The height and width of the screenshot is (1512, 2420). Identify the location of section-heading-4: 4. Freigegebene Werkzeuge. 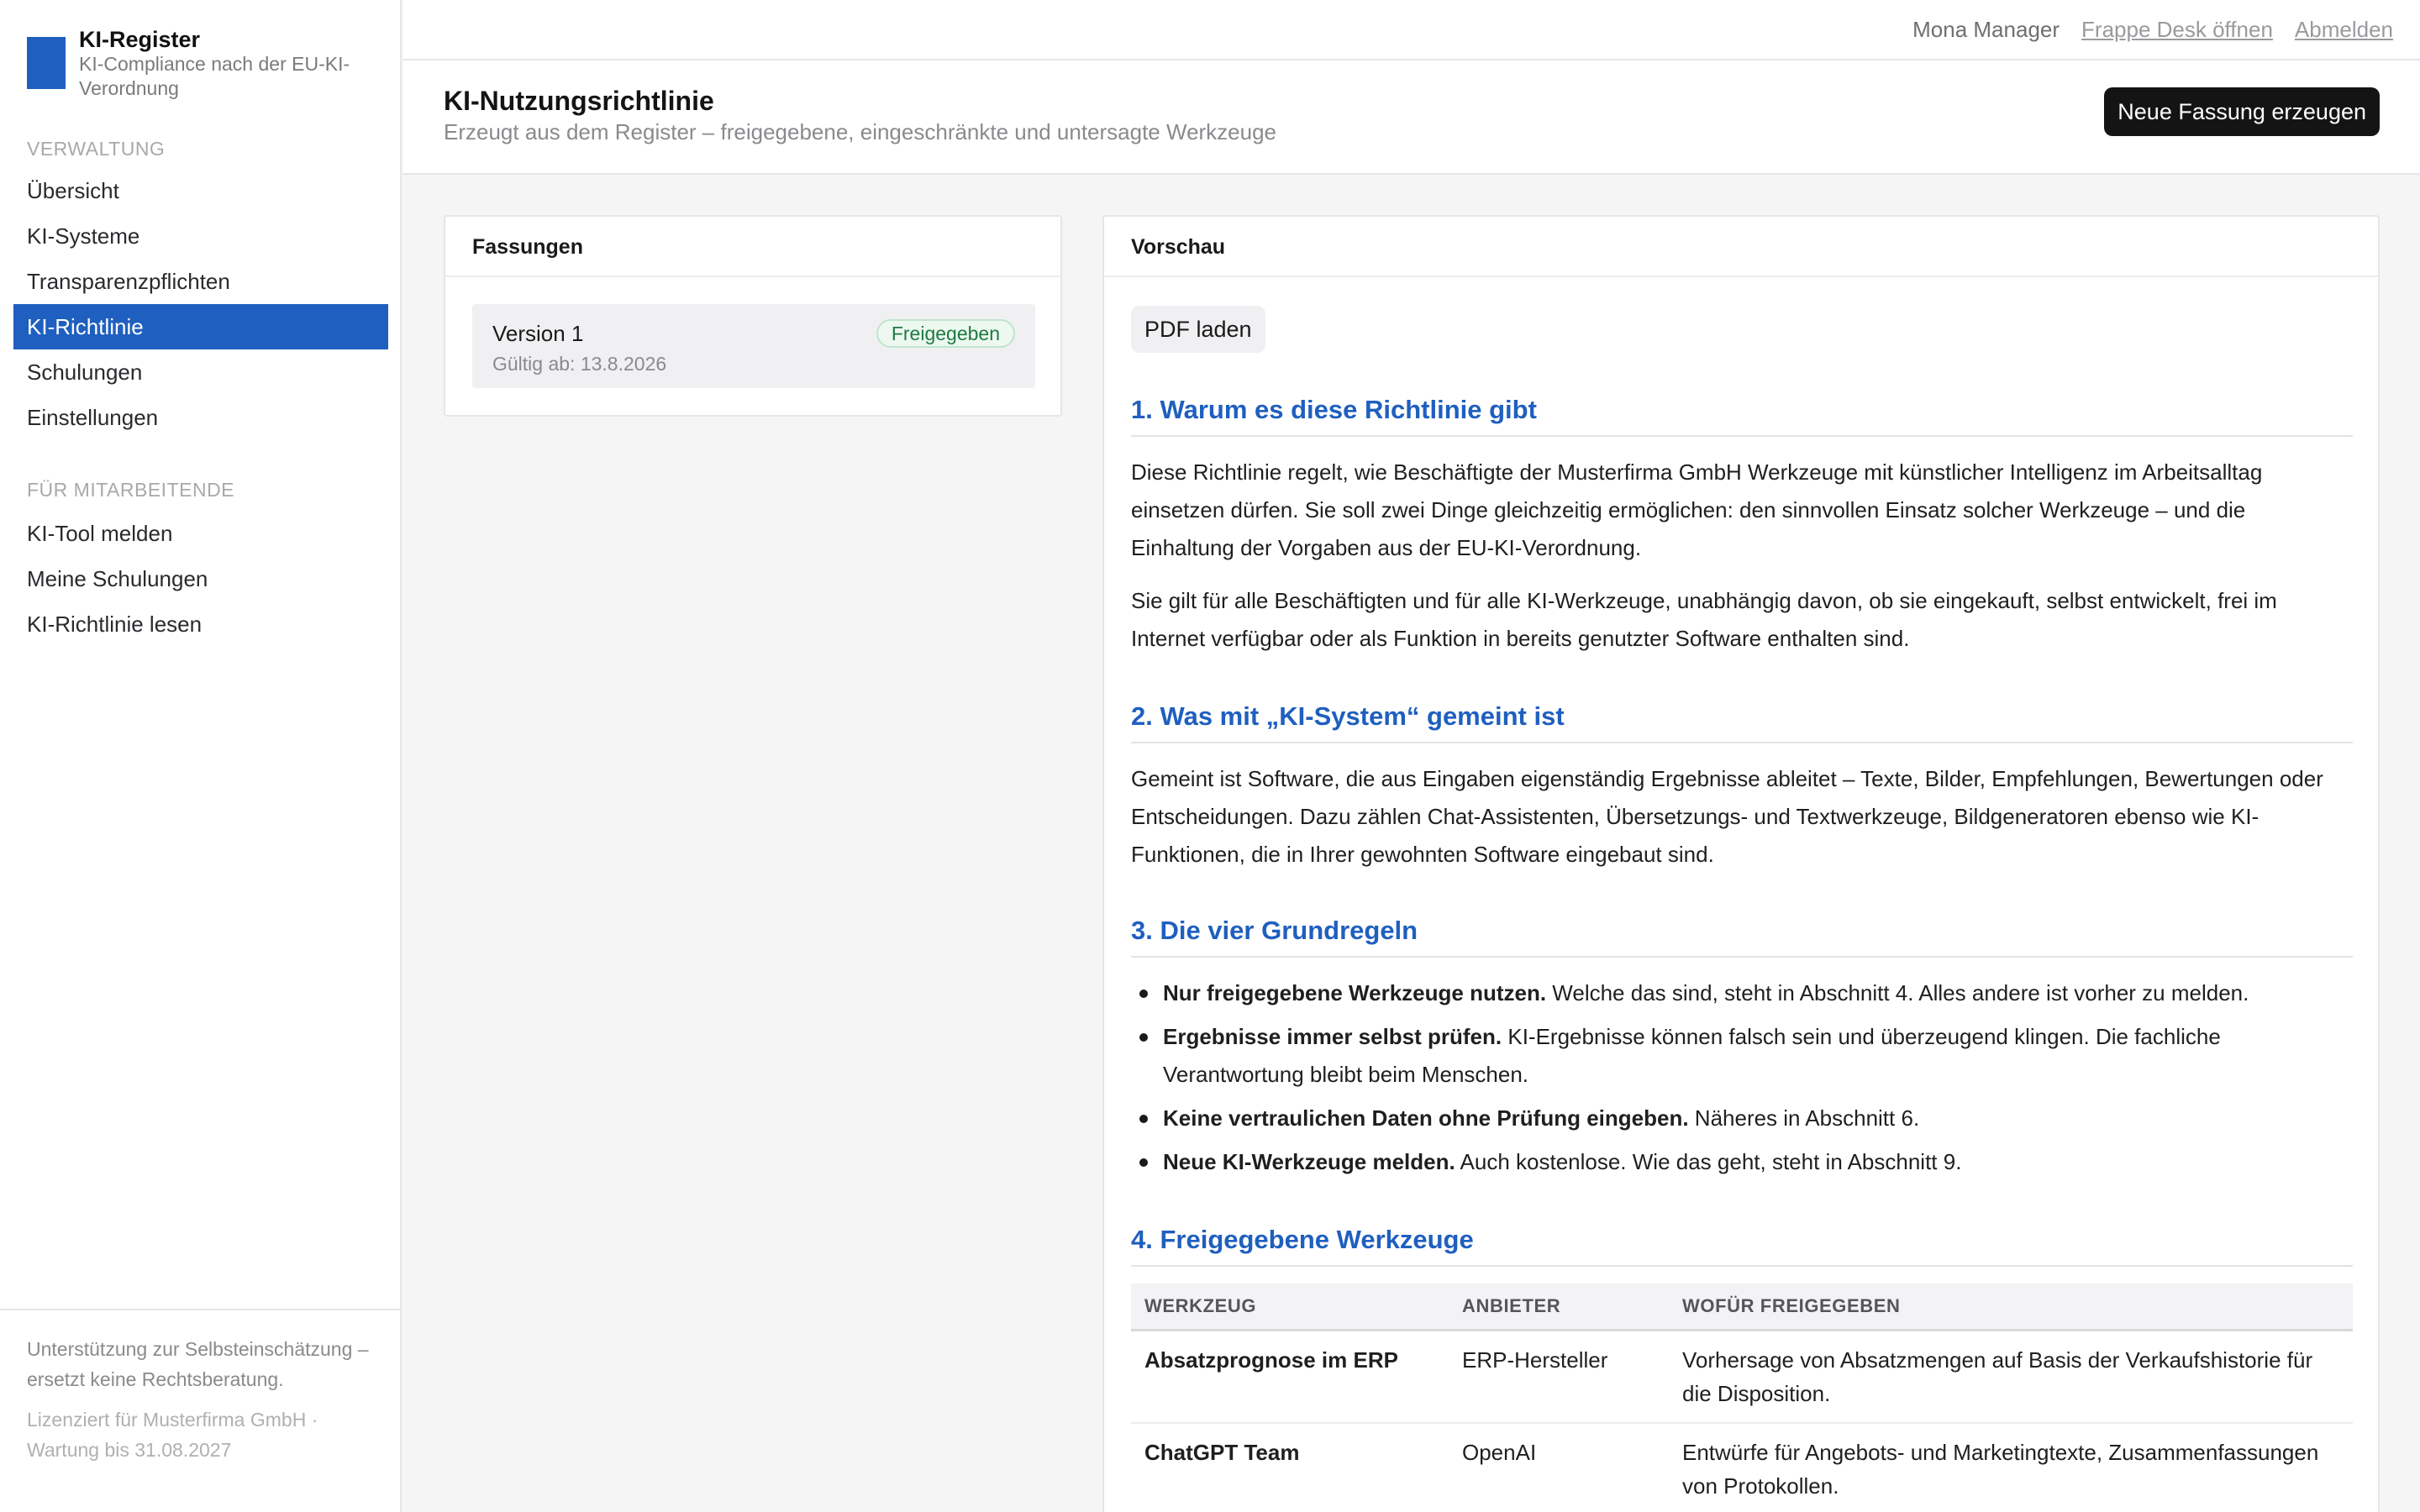
(1742, 1246).